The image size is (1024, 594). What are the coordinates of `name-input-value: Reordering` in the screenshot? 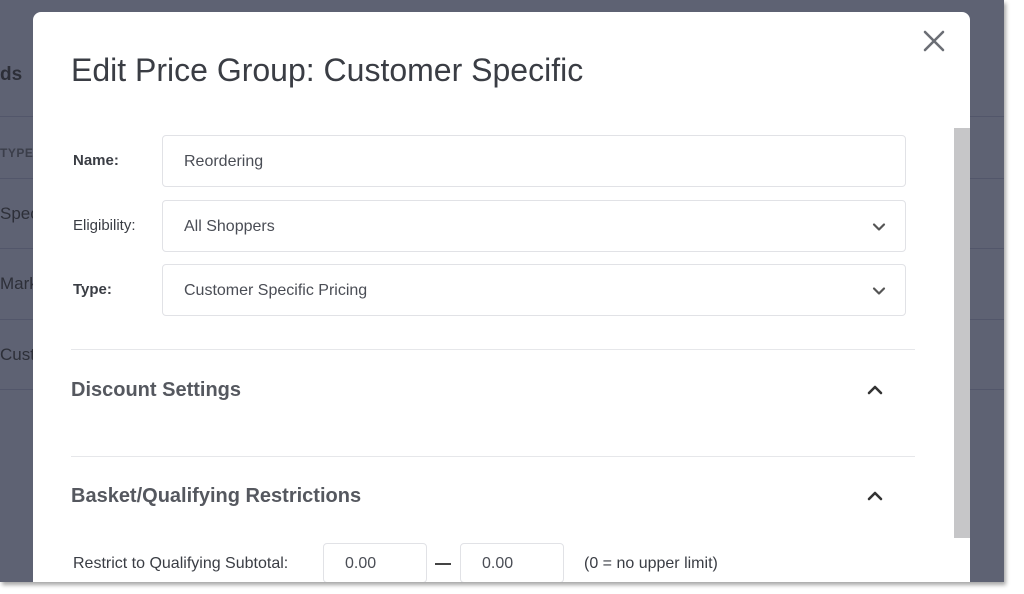 It's located at (224, 161).